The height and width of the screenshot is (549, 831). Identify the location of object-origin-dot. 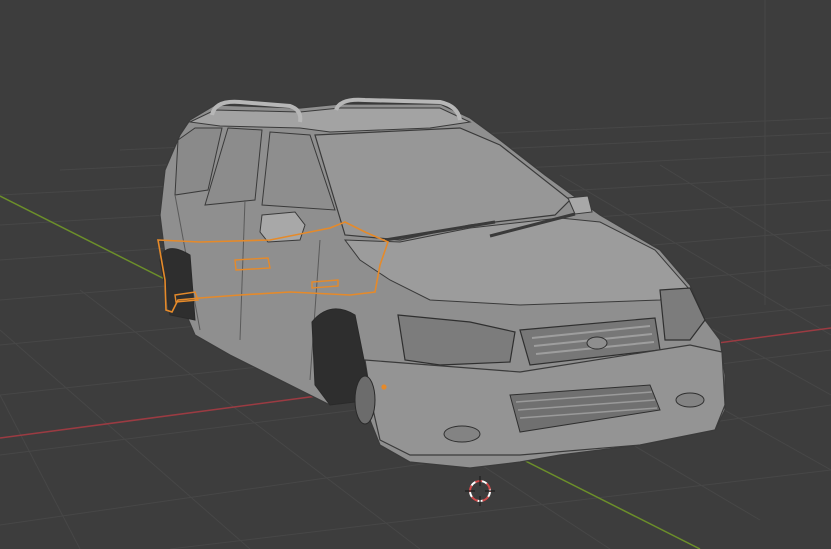
(384, 387).